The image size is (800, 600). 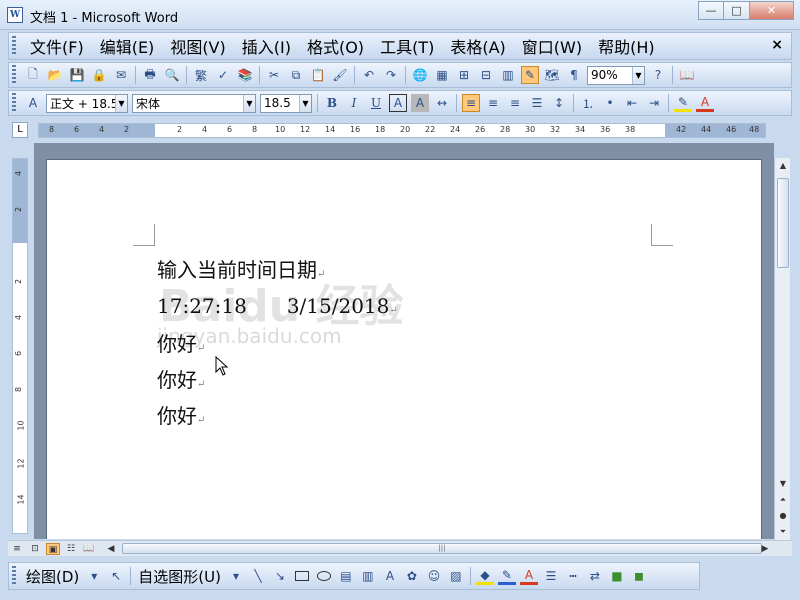 I want to click on font-size-dropdown: 18.5 ▼, so click(x=286, y=103).